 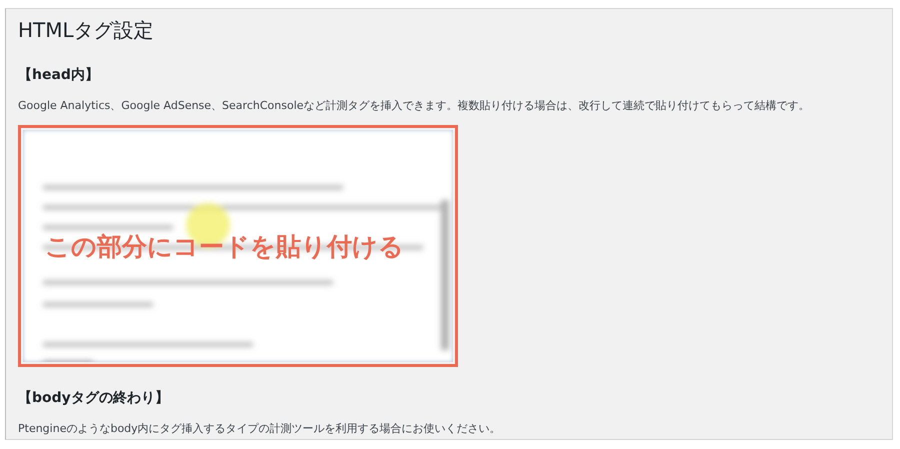 What do you see at coordinates (86, 30) in the screenshot?
I see `page-title: HTMLタグ設定` at bounding box center [86, 30].